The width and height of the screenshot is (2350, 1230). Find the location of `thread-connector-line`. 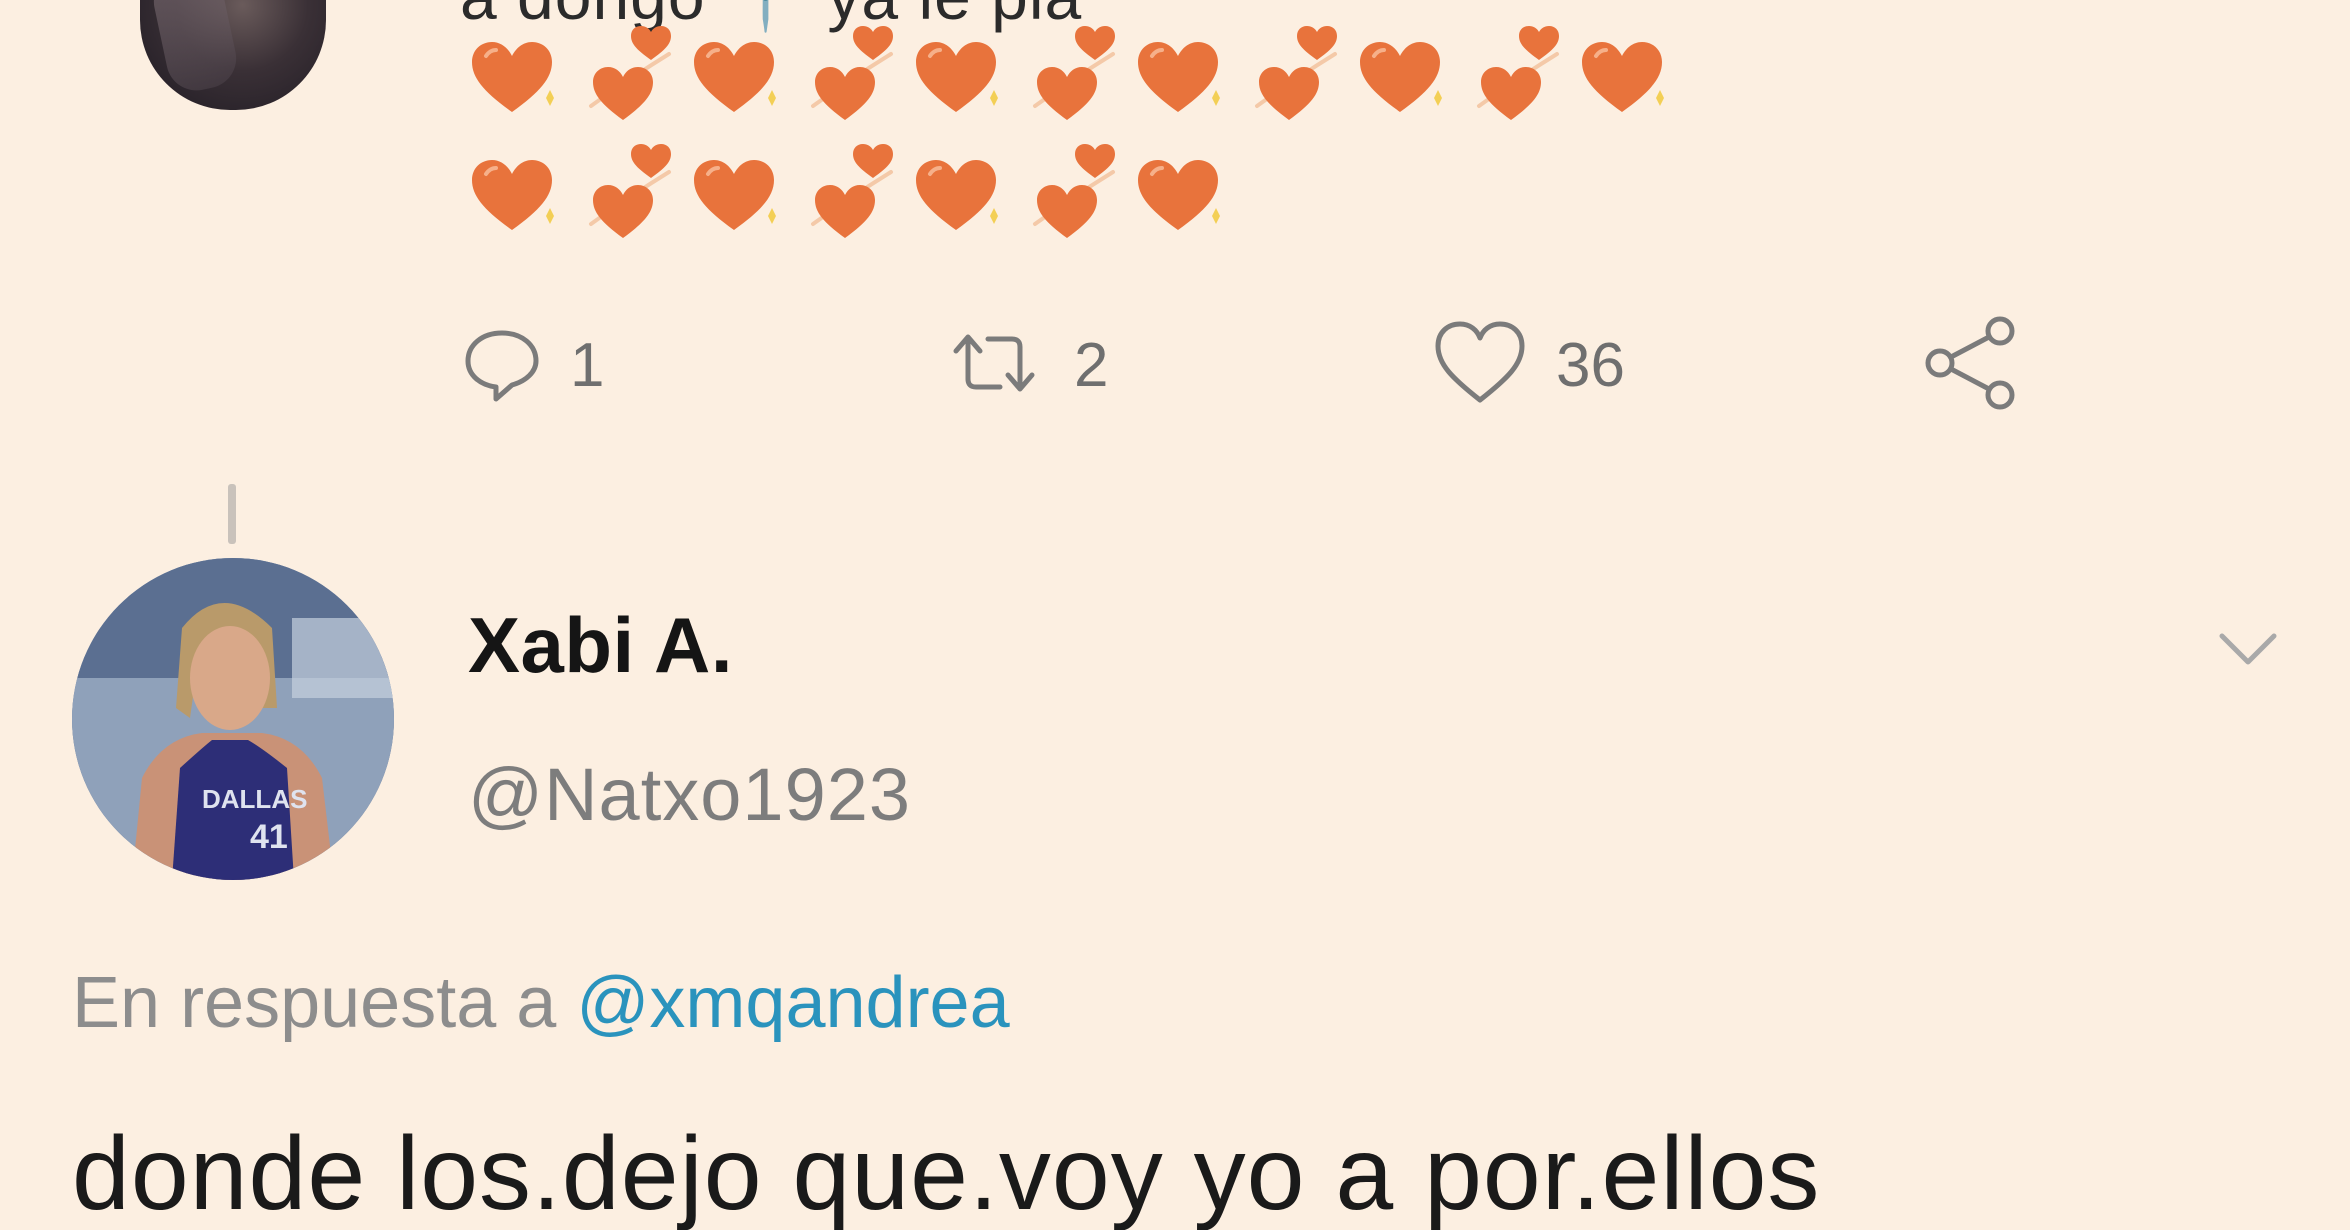

thread-connector-line is located at coordinates (232, 514).